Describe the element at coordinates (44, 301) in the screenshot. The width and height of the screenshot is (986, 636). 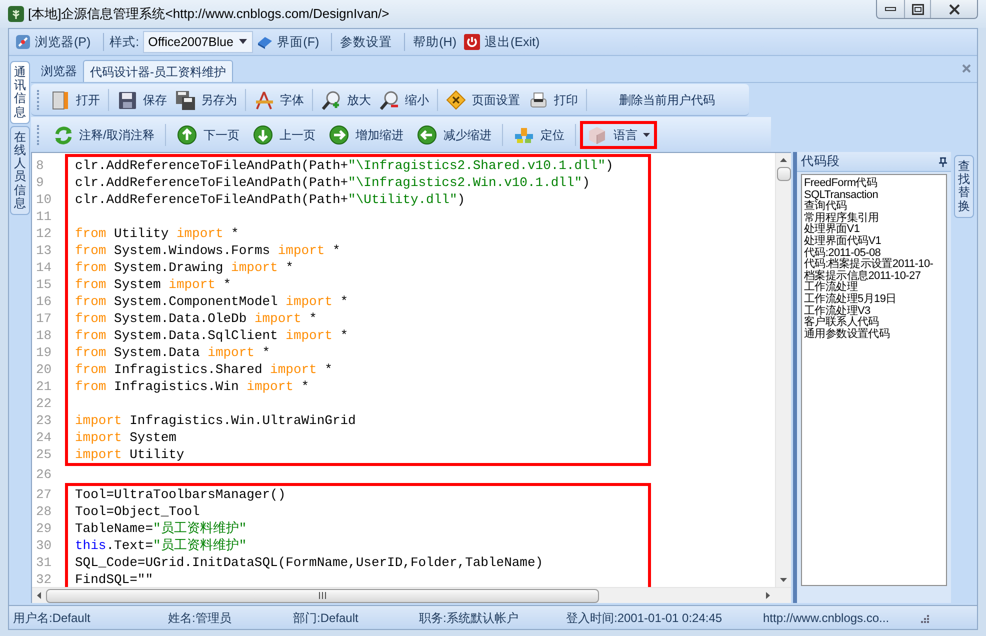
I see `line-number: 16` at that location.